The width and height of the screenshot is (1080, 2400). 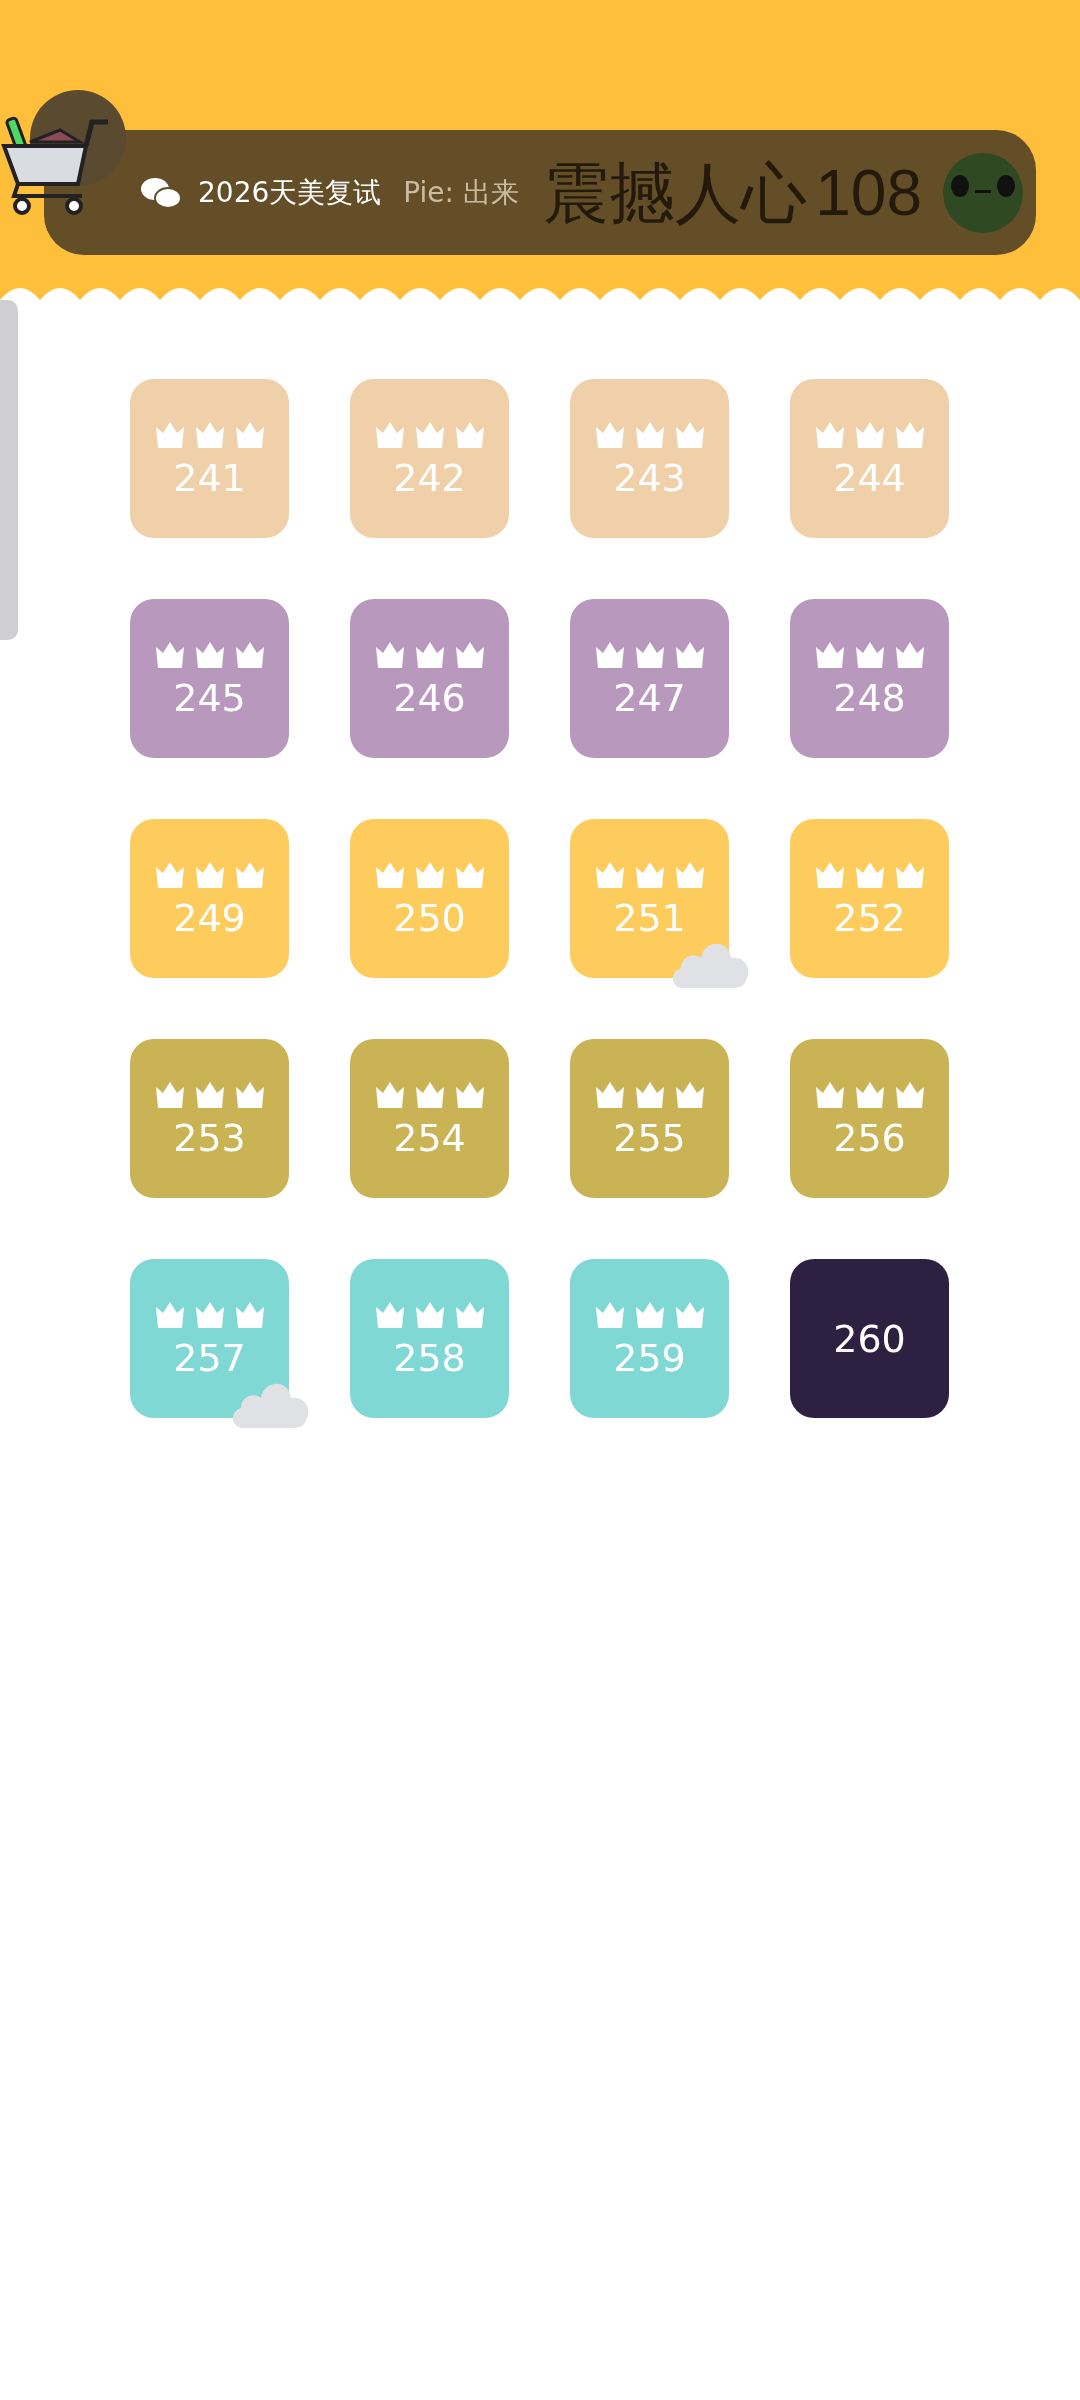 I want to click on level-tile: 251, so click(x=649, y=898).